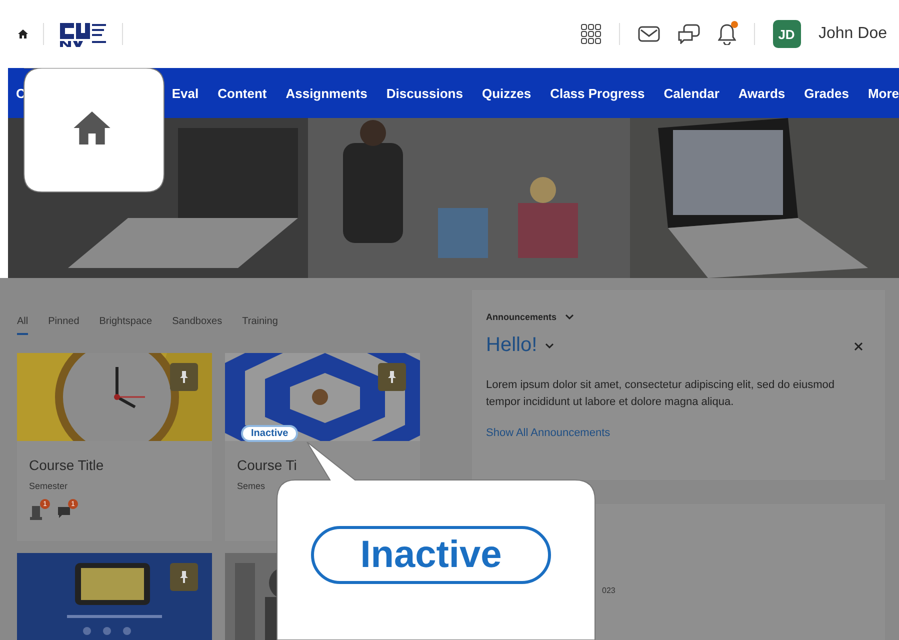 This screenshot has height=640, width=899. What do you see at coordinates (48, 485) in the screenshot?
I see `semester-label: Semester` at bounding box center [48, 485].